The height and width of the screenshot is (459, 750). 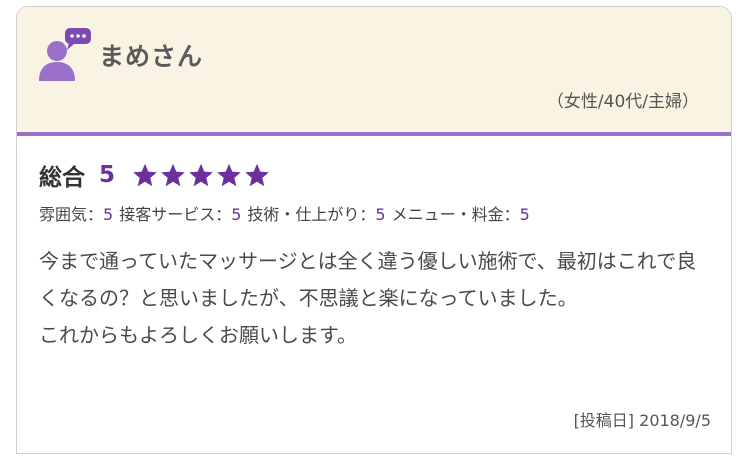 I want to click on reviewer-profile: （女性/40代/主婦）, so click(x=622, y=102).